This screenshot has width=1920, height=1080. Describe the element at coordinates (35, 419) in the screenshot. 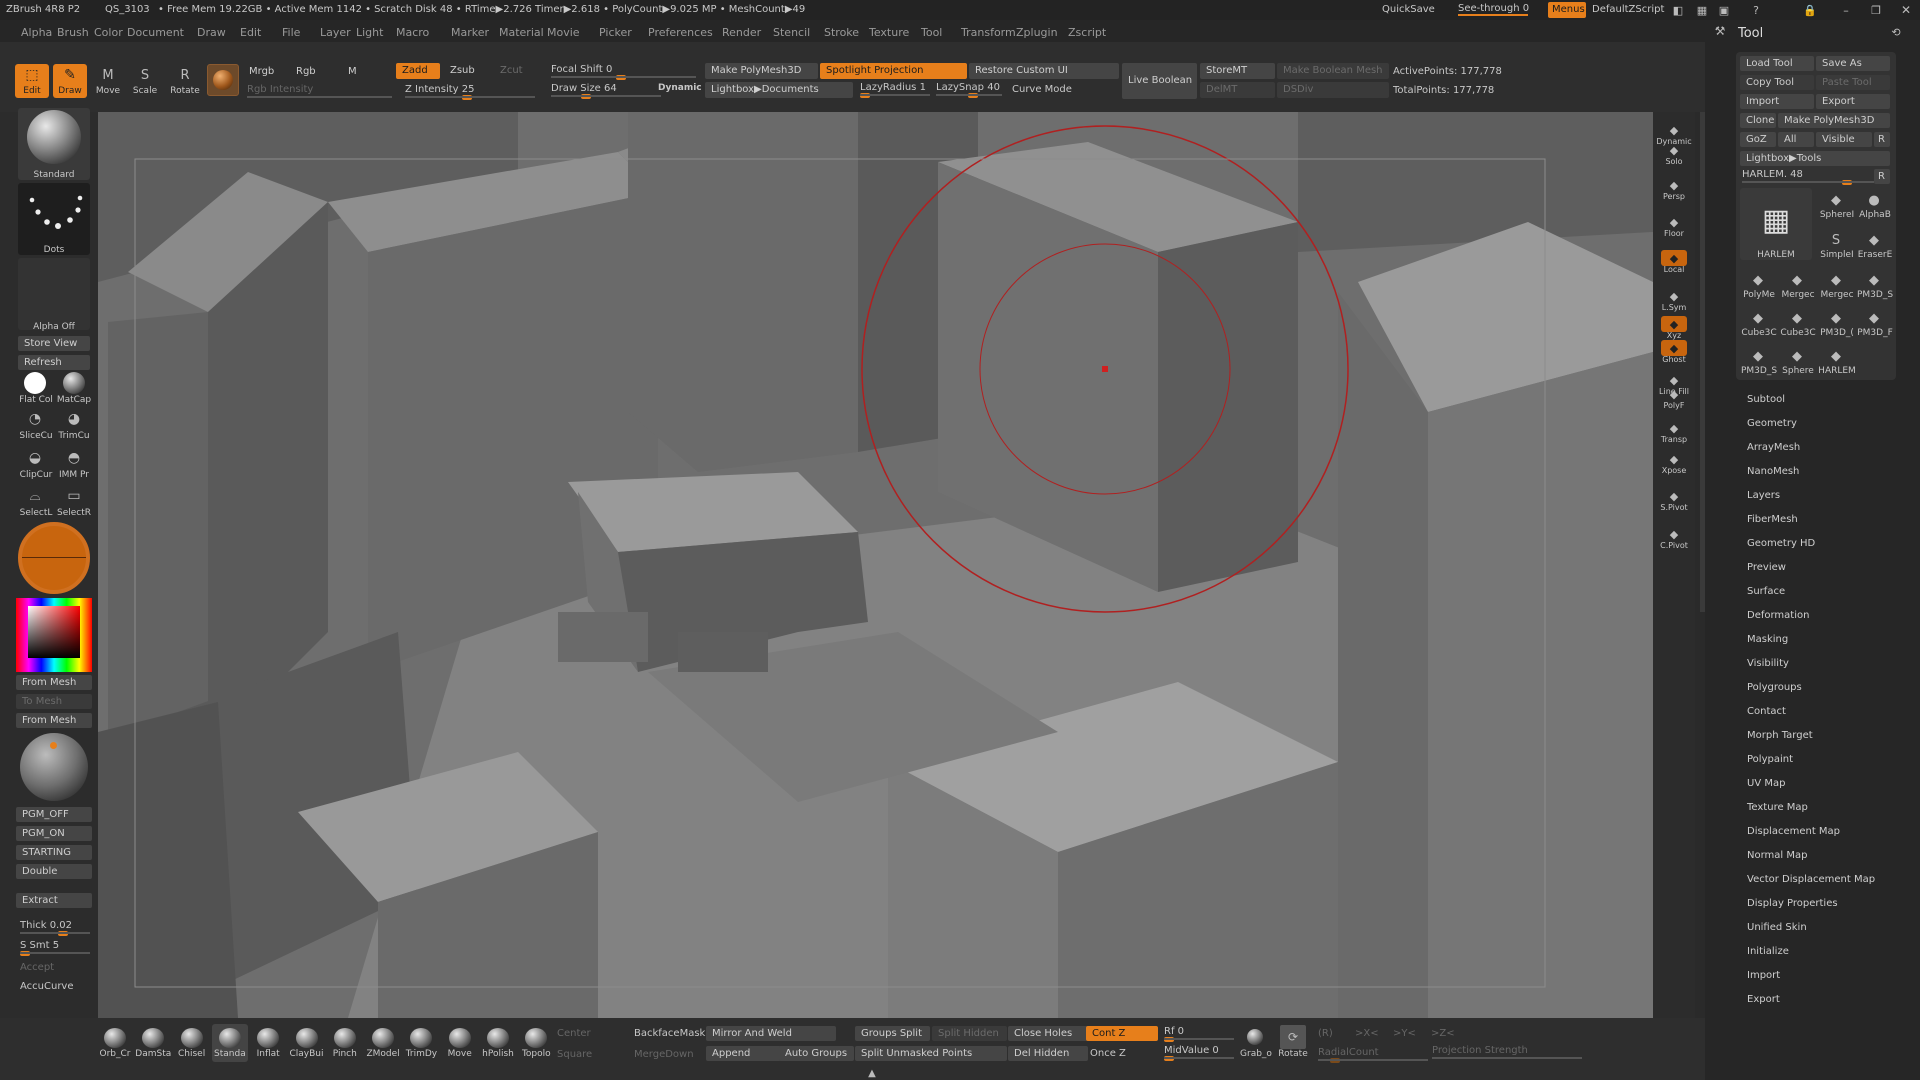

I see `slicecurve-icon: ◔` at that location.